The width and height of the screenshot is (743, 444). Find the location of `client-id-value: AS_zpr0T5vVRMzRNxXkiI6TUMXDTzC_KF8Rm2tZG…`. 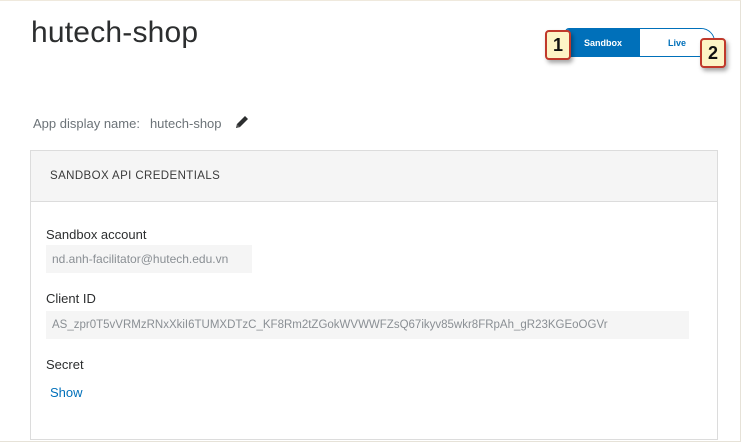

client-id-value: AS_zpr0T5vVRMzRNxXkiI6TUMXDTzC_KF8Rm2tZG… is located at coordinates (367, 325).